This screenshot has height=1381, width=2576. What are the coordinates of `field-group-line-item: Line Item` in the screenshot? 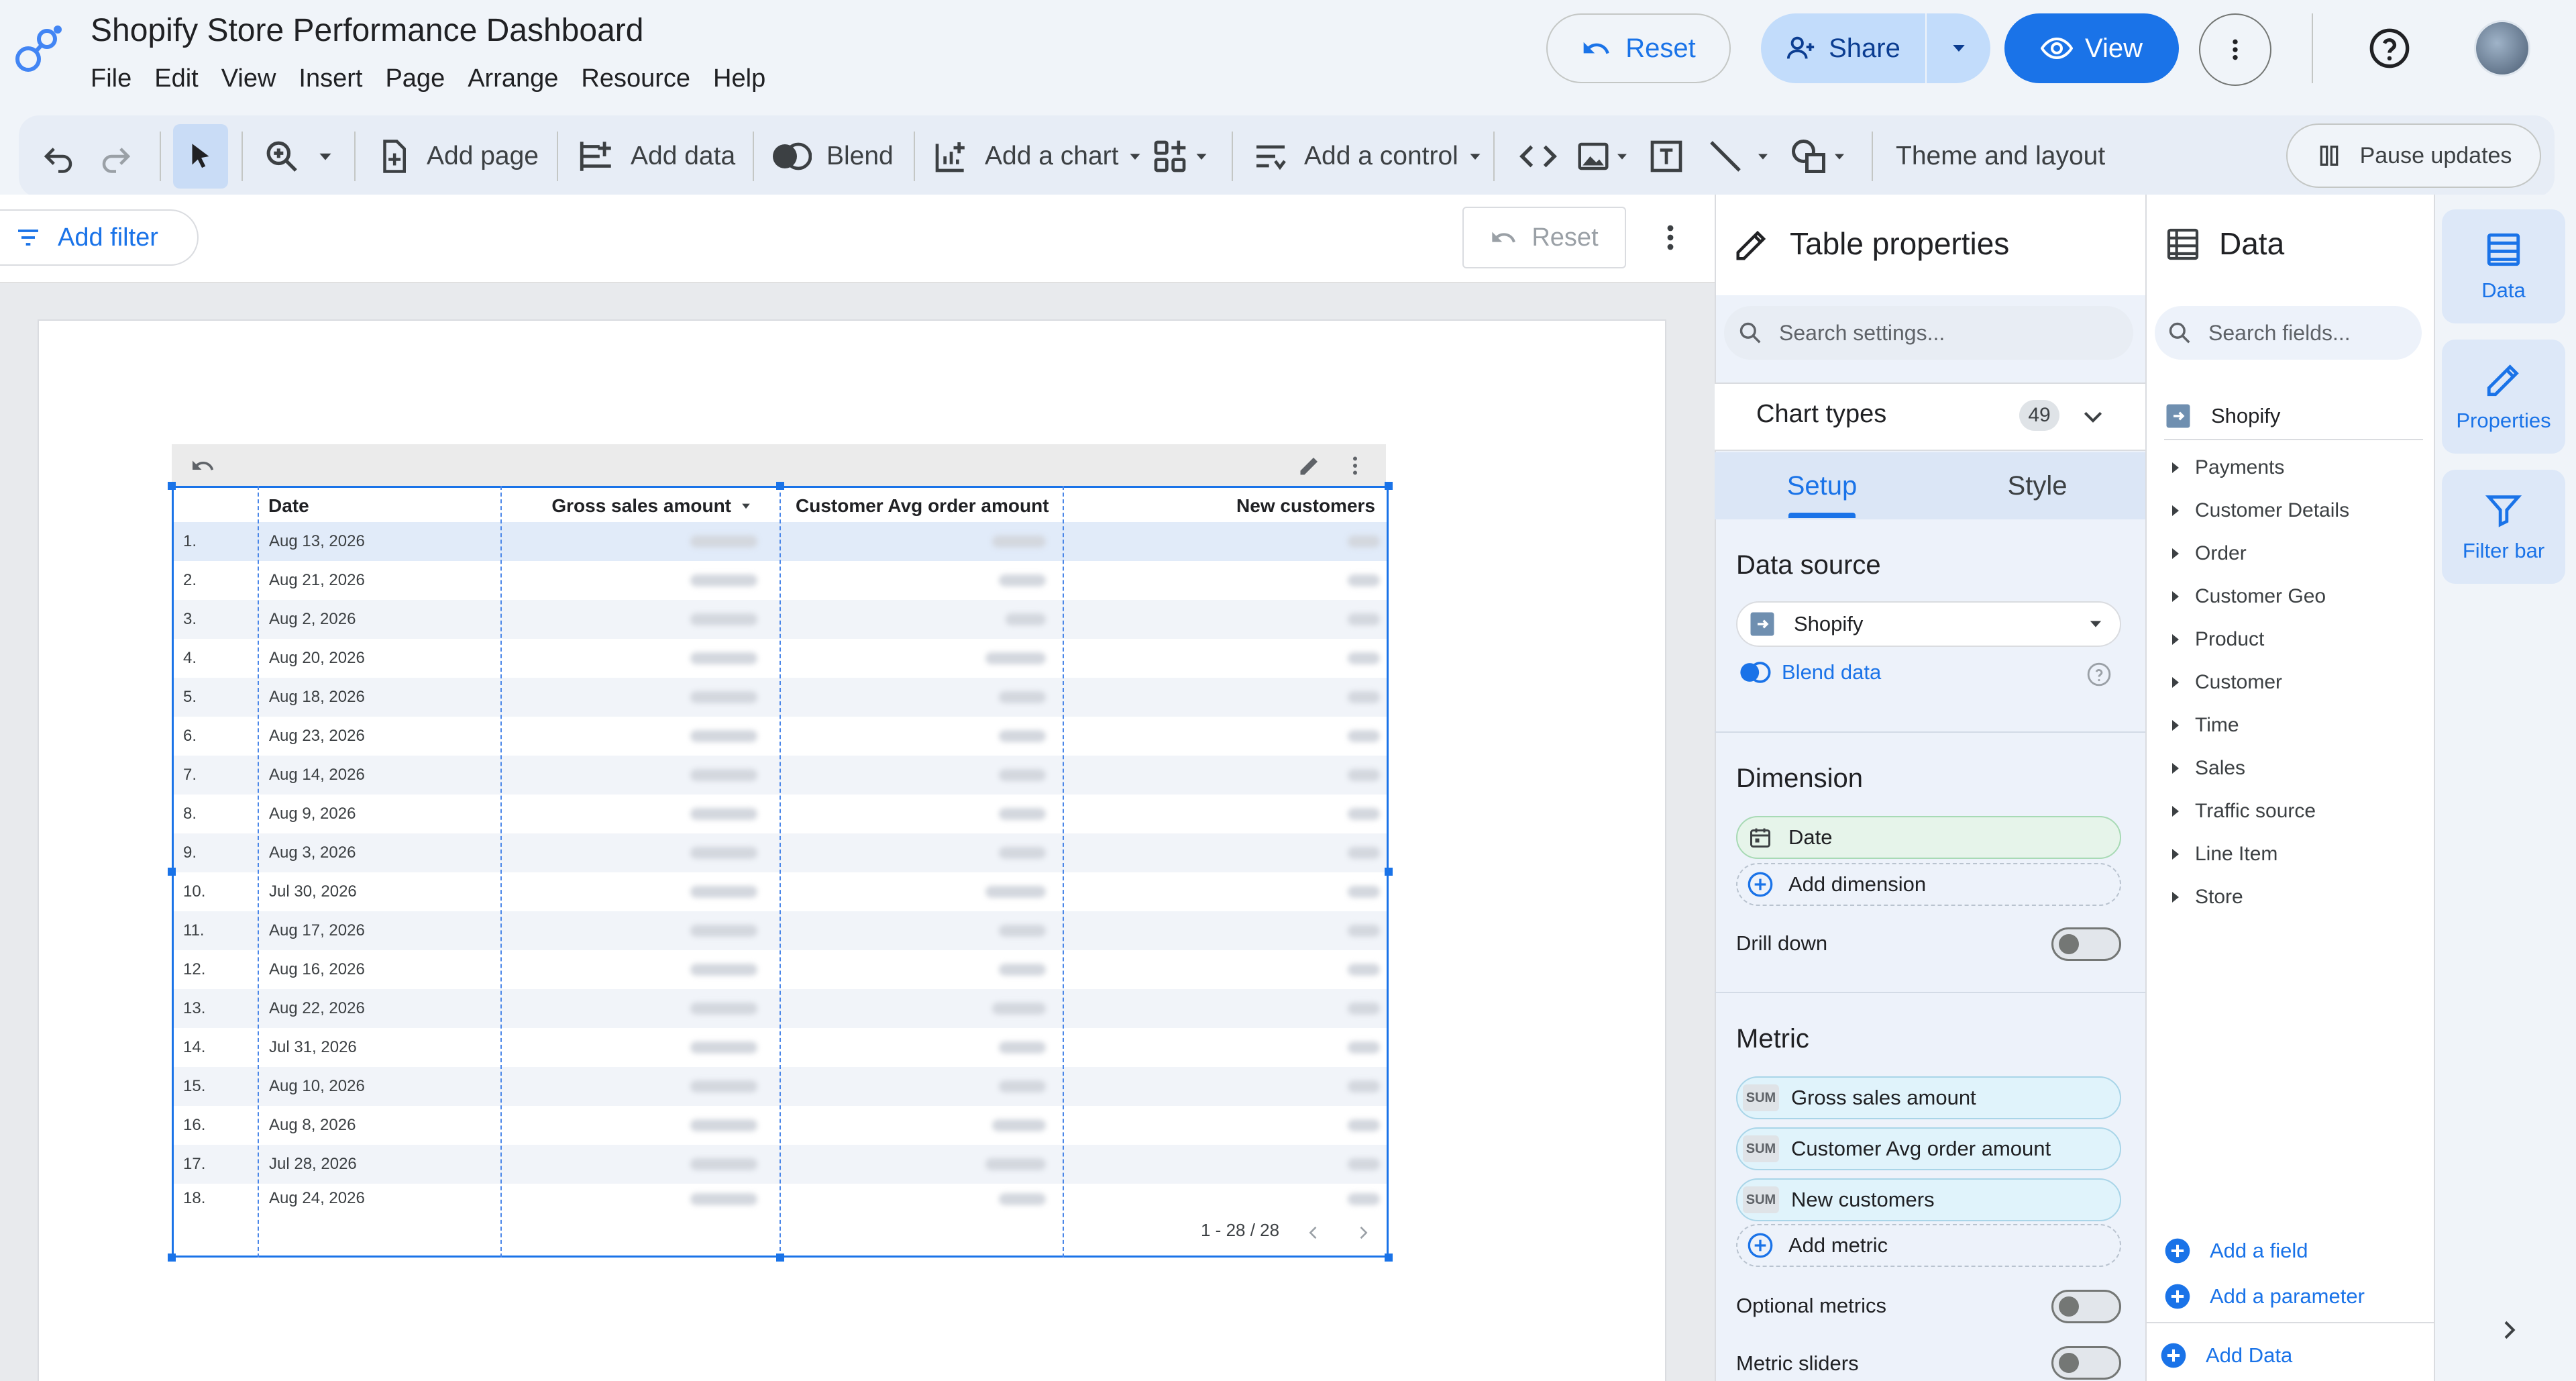 It's located at (2224, 854).